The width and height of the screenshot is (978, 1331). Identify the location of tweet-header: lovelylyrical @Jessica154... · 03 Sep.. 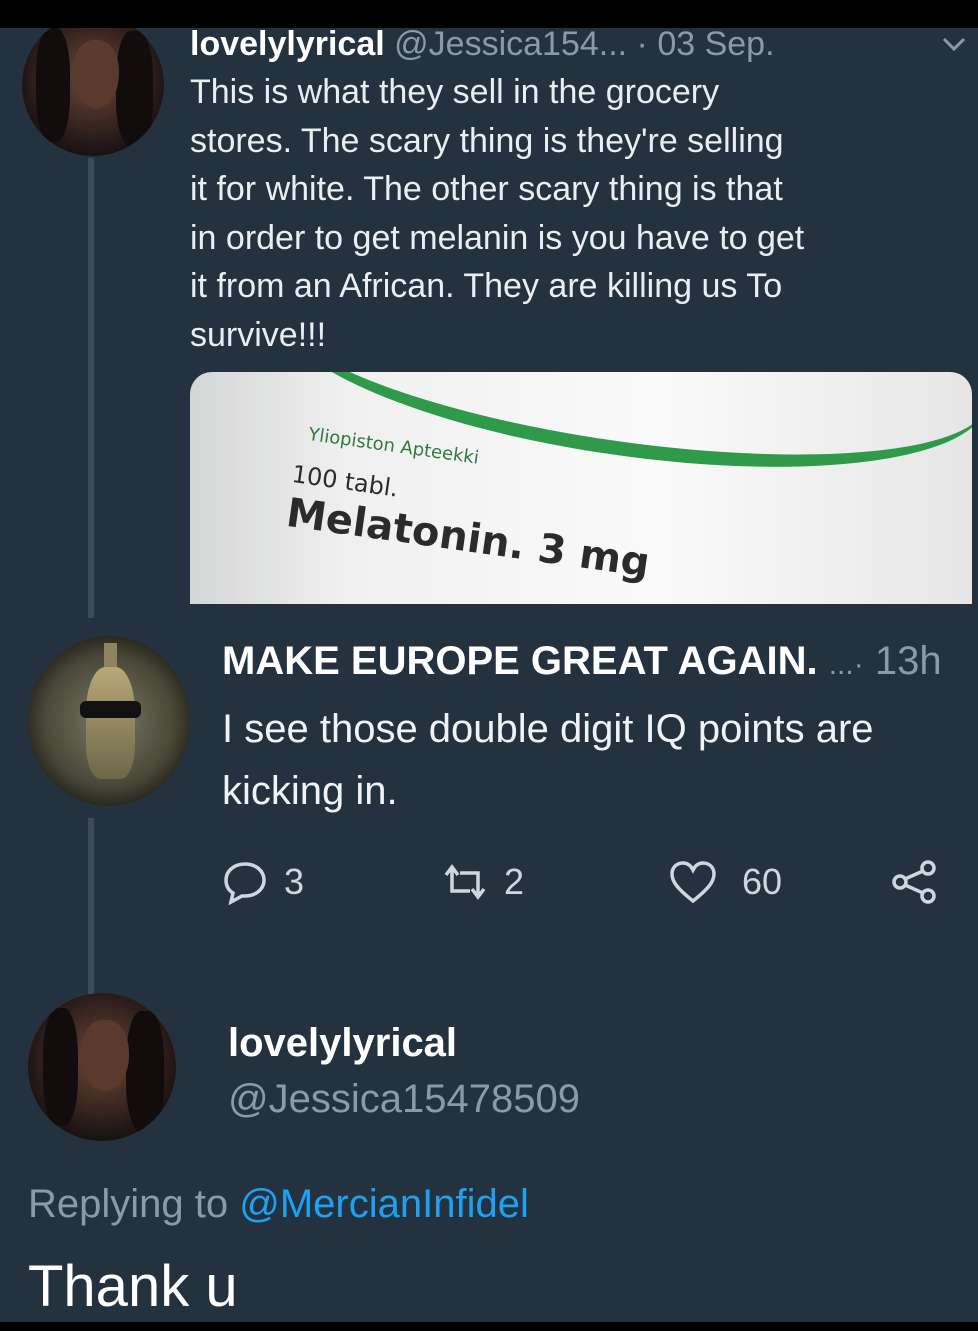
(482, 46).